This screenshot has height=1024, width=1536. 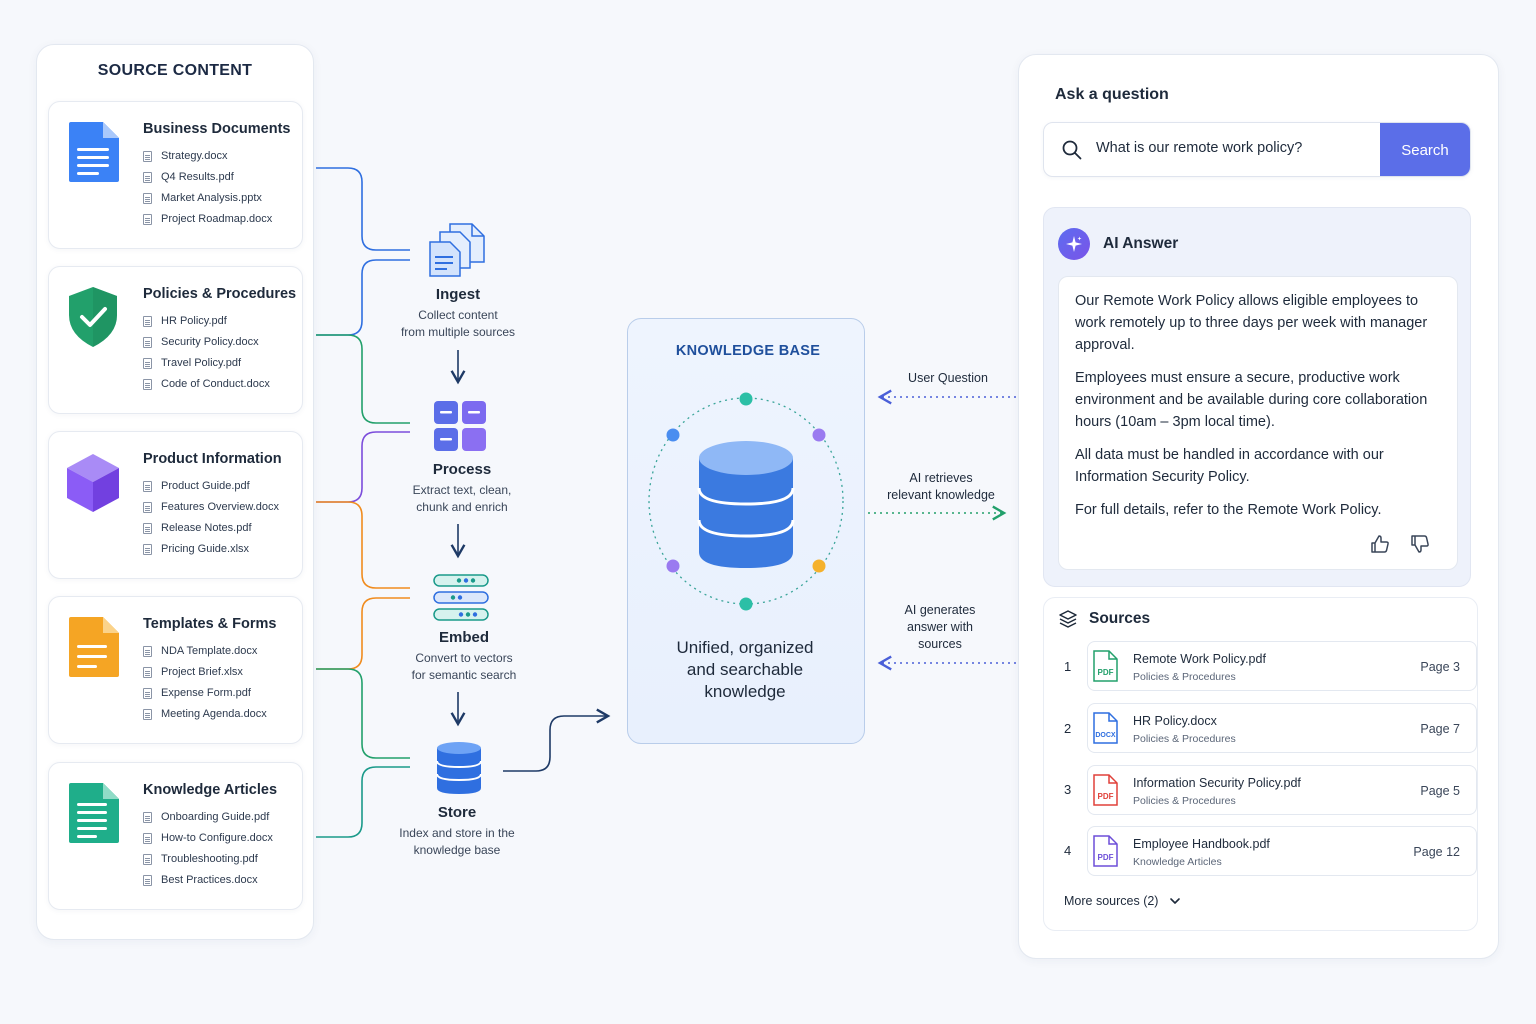 I want to click on search-icon, so click(x=1072, y=150).